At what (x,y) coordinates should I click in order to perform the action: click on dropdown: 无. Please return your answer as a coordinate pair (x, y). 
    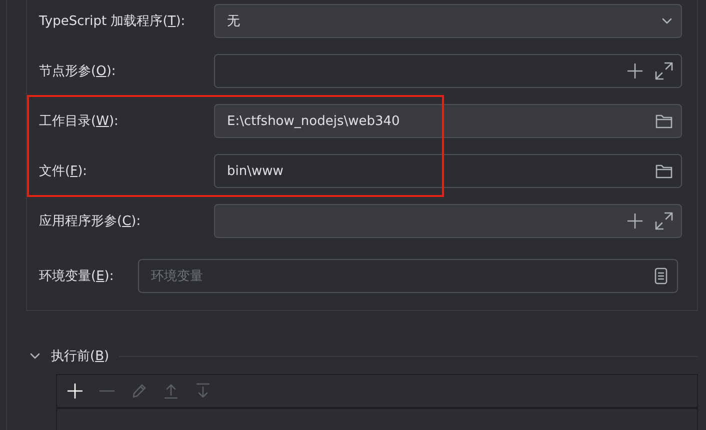
    Looking at the image, I should click on (448, 21).